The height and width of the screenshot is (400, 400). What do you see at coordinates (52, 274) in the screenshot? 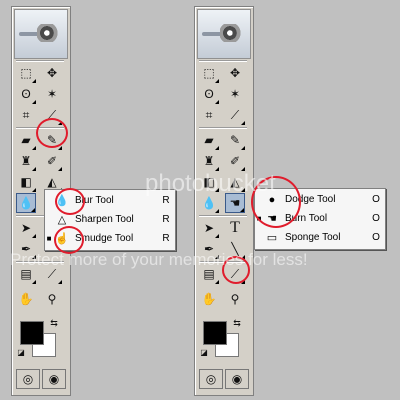
I see `eyedropper-tool-icon: ⟋` at bounding box center [52, 274].